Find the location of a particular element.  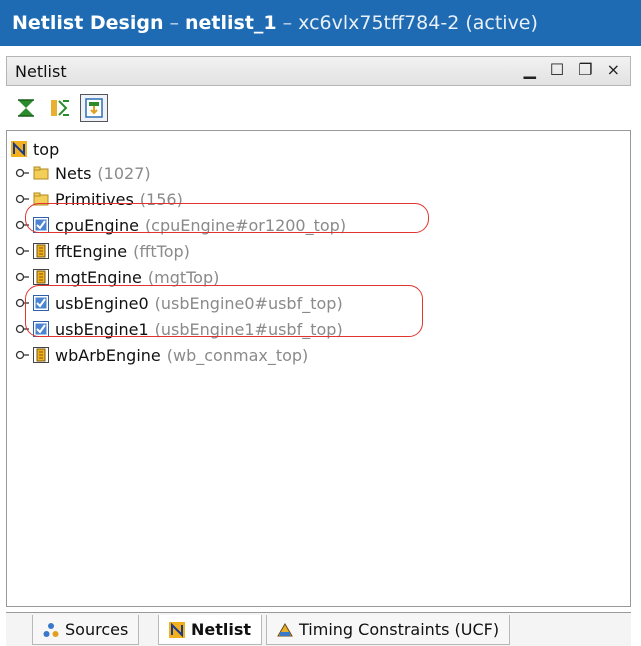

panel-header: Netlist ▁ ☐ ❐ × is located at coordinates (318, 71).